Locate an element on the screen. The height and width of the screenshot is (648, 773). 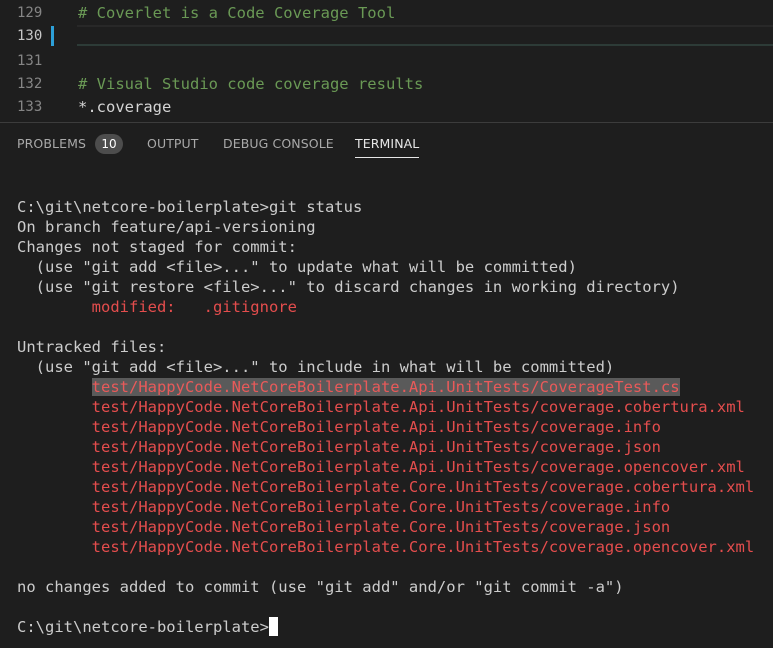
line-number: 130 is located at coordinates (30, 36).